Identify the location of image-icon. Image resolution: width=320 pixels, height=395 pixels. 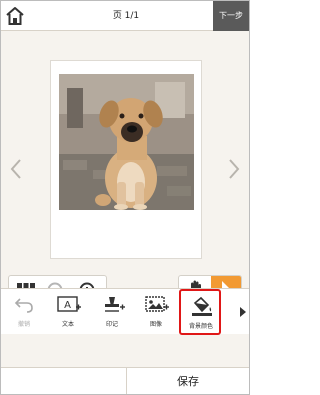
(157, 304).